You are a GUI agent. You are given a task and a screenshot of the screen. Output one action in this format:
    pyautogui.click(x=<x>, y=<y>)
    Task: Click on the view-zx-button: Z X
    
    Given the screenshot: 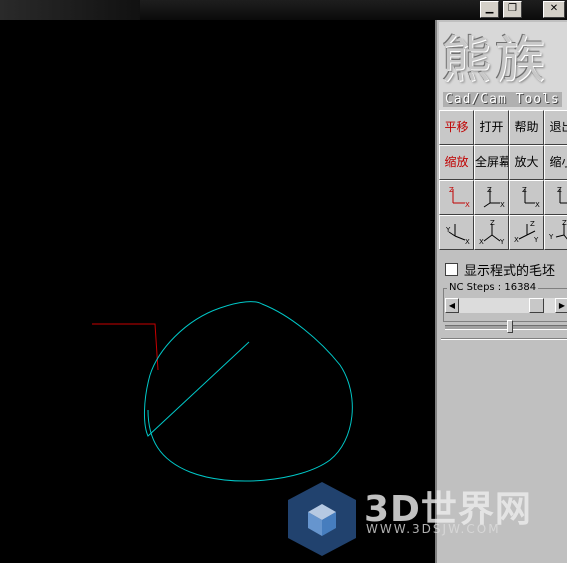 What is the action you would take?
    pyautogui.click(x=491, y=197)
    